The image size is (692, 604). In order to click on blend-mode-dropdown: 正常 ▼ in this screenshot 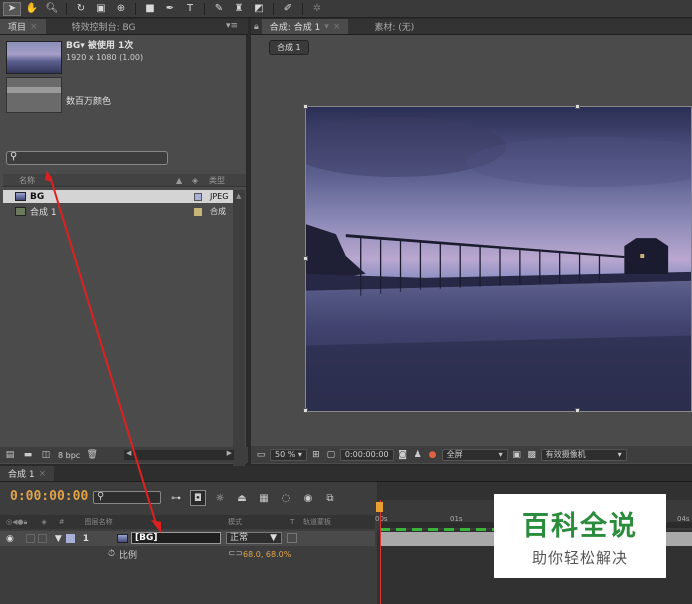, I will do `click(254, 538)`.